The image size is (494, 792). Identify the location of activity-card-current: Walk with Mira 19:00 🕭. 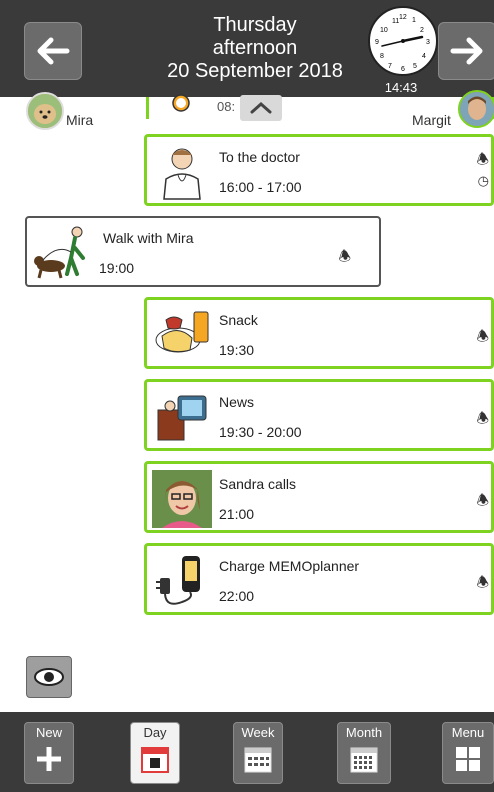
(203, 251).